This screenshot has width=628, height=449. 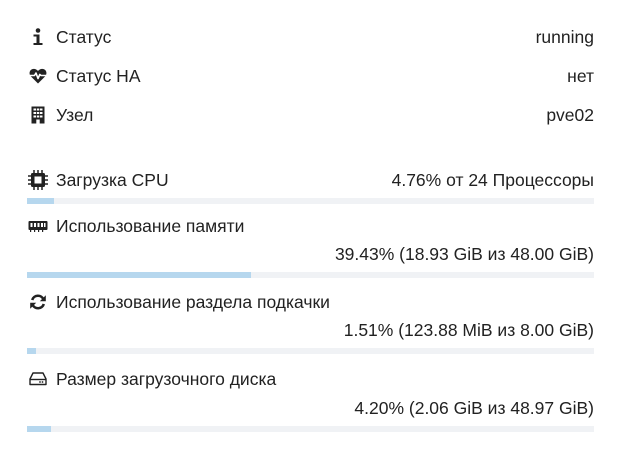 I want to click on ha-status-value: нет, so click(x=580, y=76).